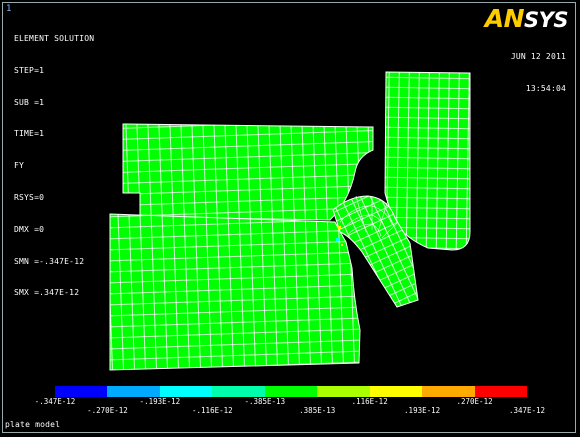 The image size is (580, 437). I want to click on legend-tick-label: .270E-12, so click(474, 401).